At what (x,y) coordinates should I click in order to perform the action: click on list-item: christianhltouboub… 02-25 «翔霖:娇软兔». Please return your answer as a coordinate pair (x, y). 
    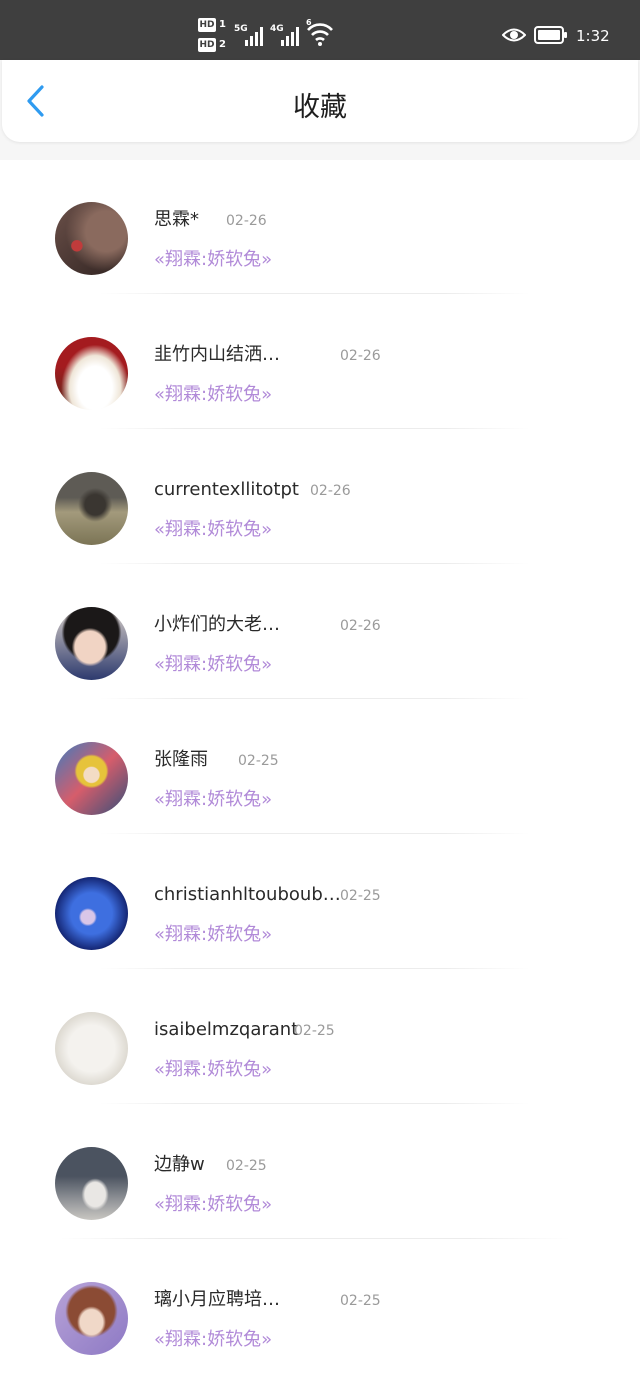
    Looking at the image, I should click on (320, 902).